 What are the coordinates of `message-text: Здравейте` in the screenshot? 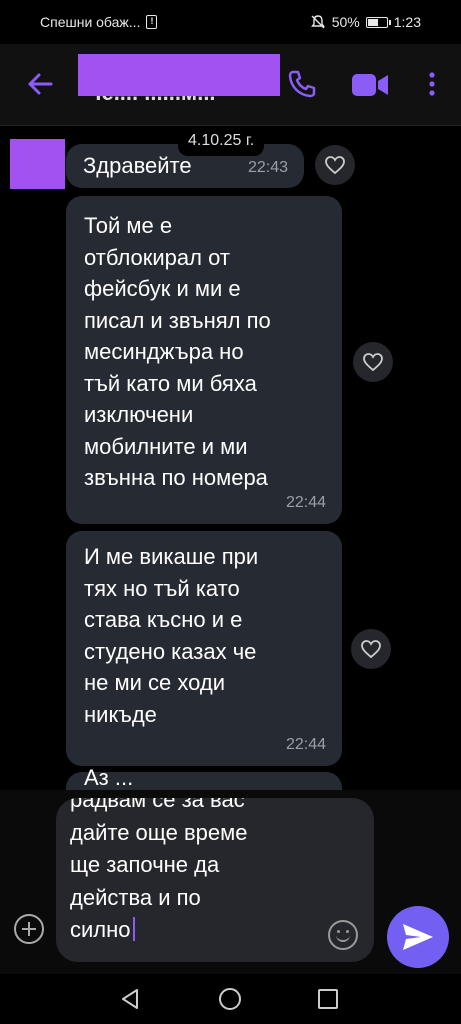 It's located at (137, 165).